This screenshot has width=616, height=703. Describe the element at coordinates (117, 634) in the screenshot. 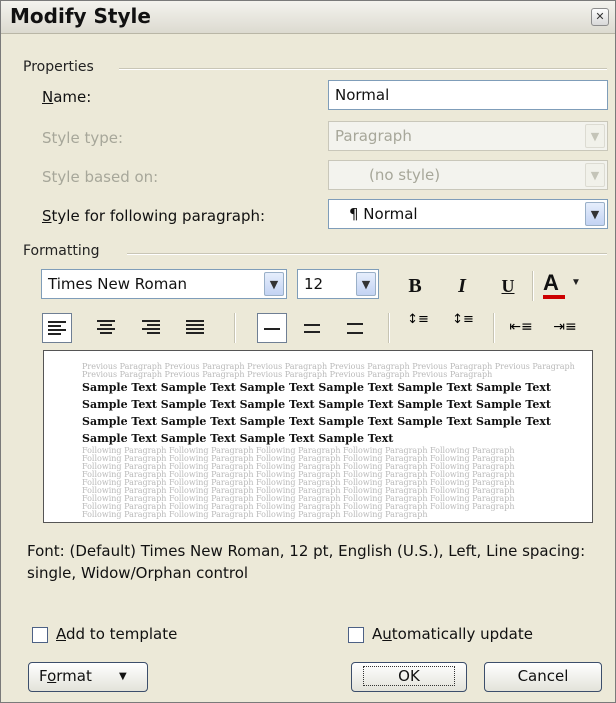

I see `add-to-template-label: Add to template` at that location.